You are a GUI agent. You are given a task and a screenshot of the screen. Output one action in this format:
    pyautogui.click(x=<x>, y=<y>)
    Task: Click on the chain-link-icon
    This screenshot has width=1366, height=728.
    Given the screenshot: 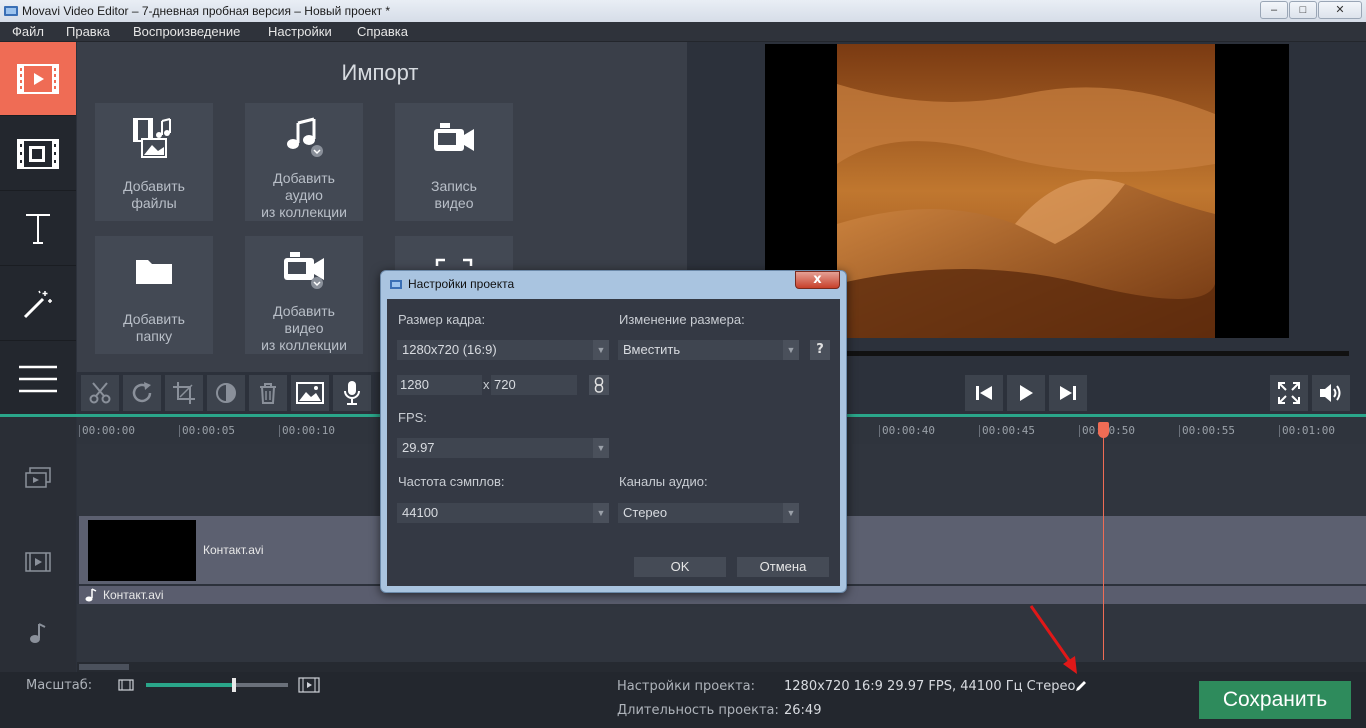 What is the action you would take?
    pyautogui.click(x=599, y=385)
    